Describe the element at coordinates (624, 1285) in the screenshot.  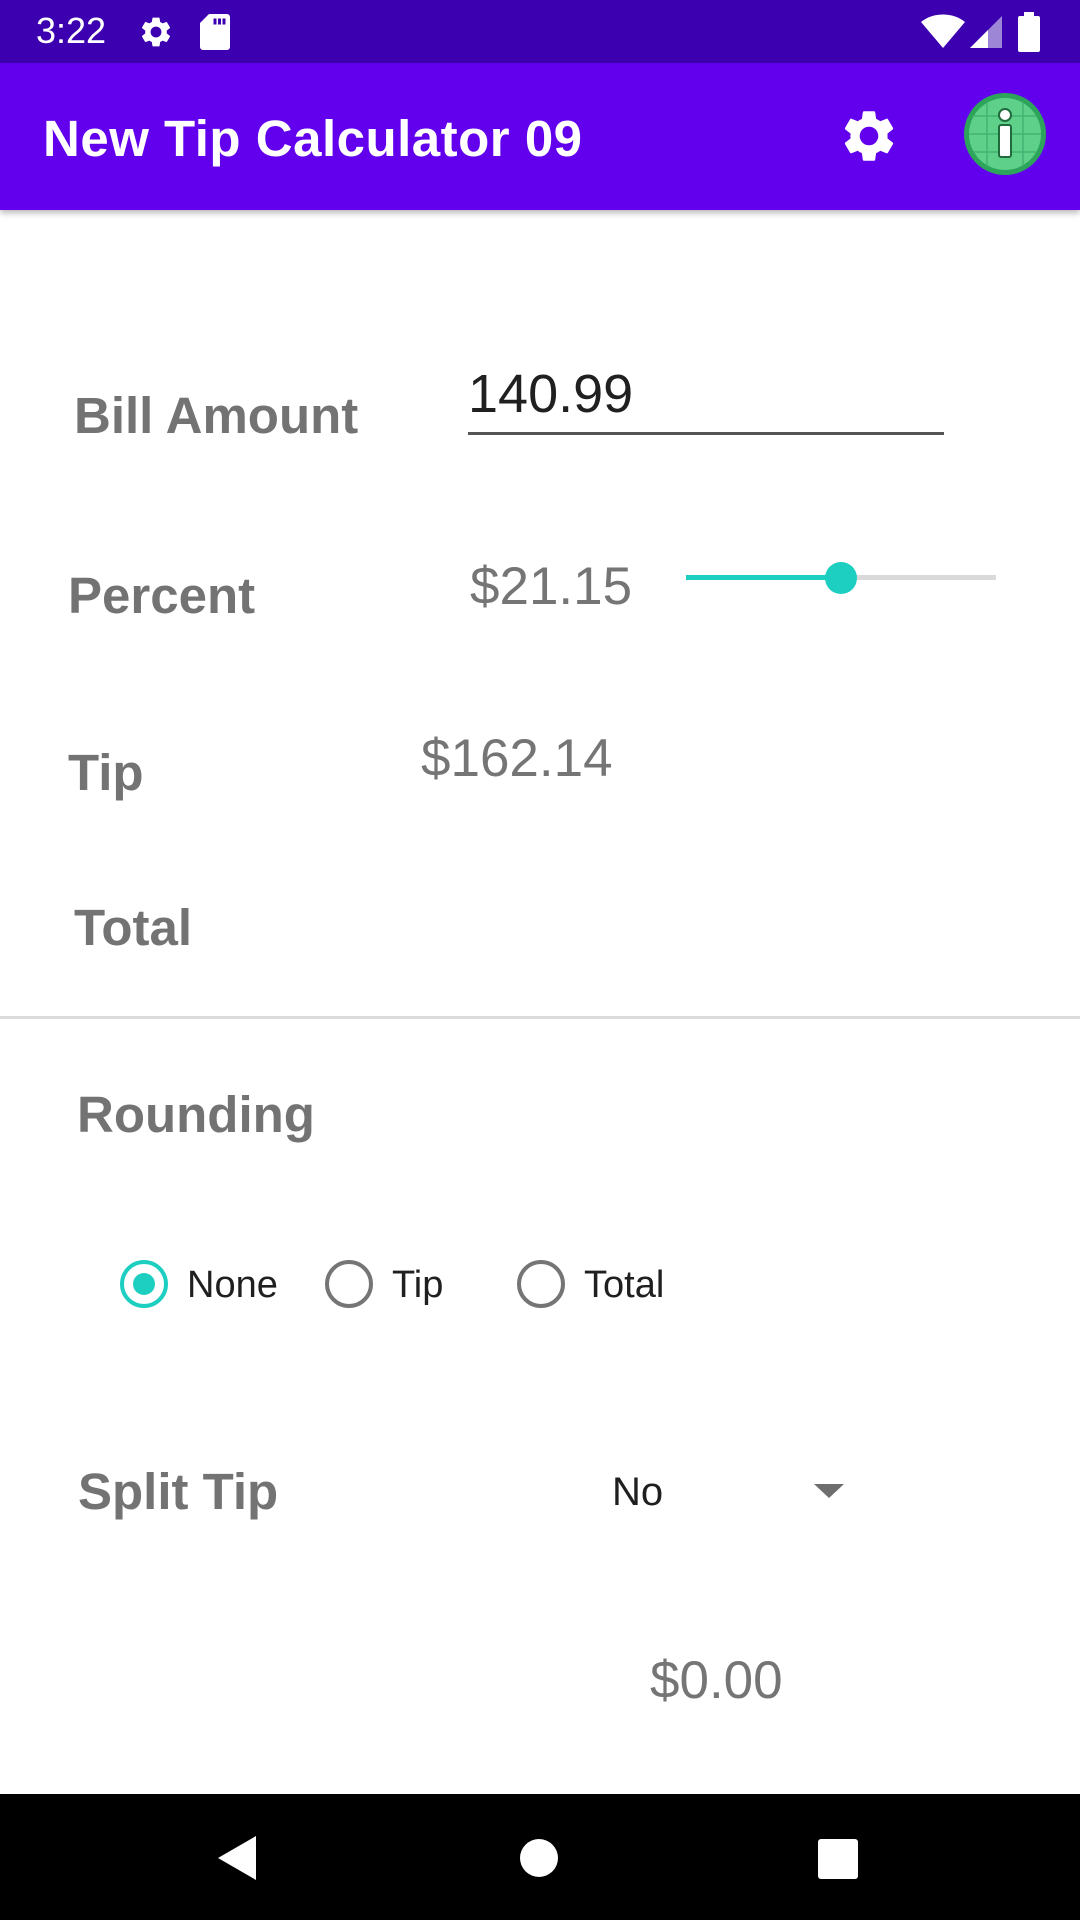
I see `rounding-option-total: Total` at that location.